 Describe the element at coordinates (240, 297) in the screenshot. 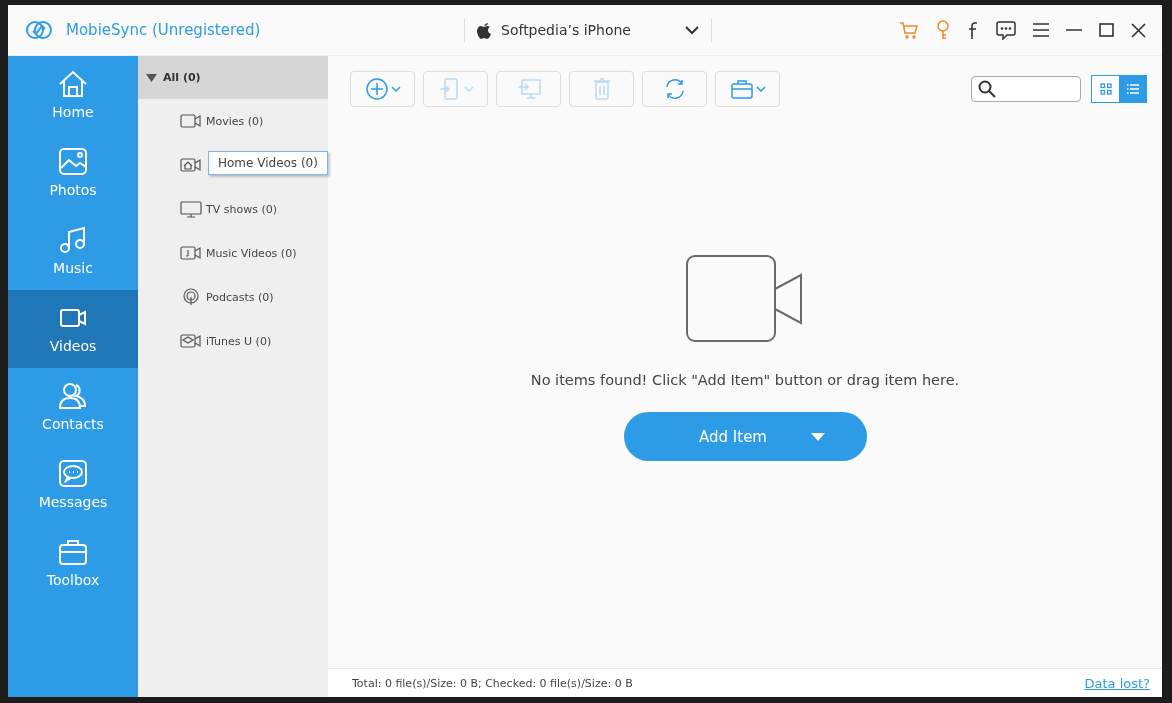

I see `category-item: Podcasts (0)` at that location.